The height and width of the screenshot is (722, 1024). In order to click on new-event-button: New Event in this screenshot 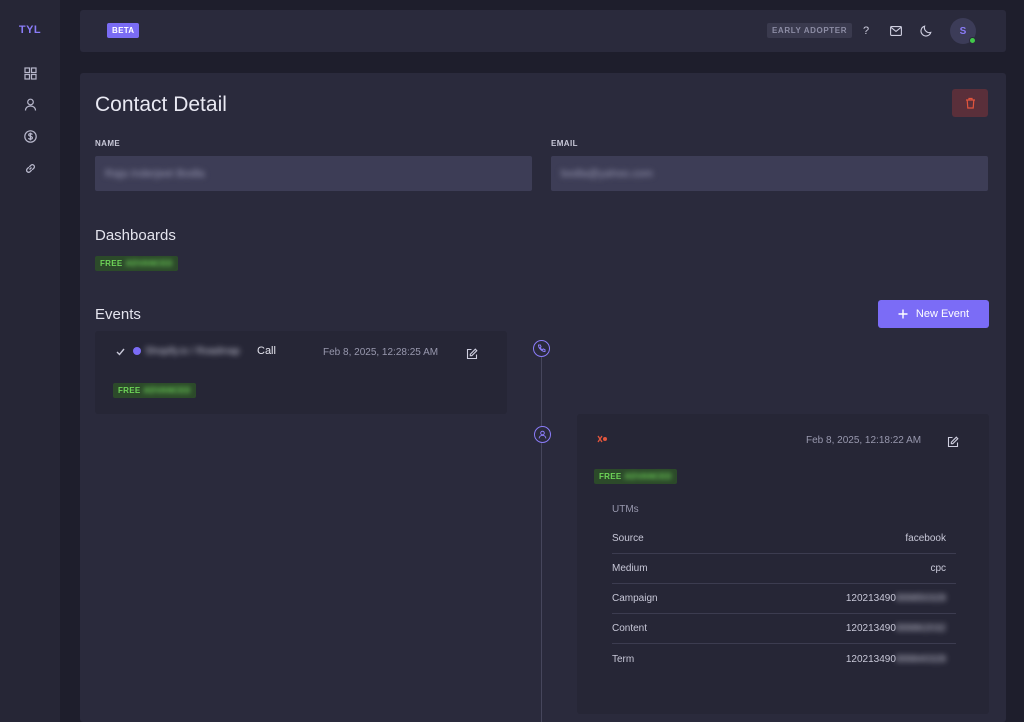, I will do `click(933, 314)`.